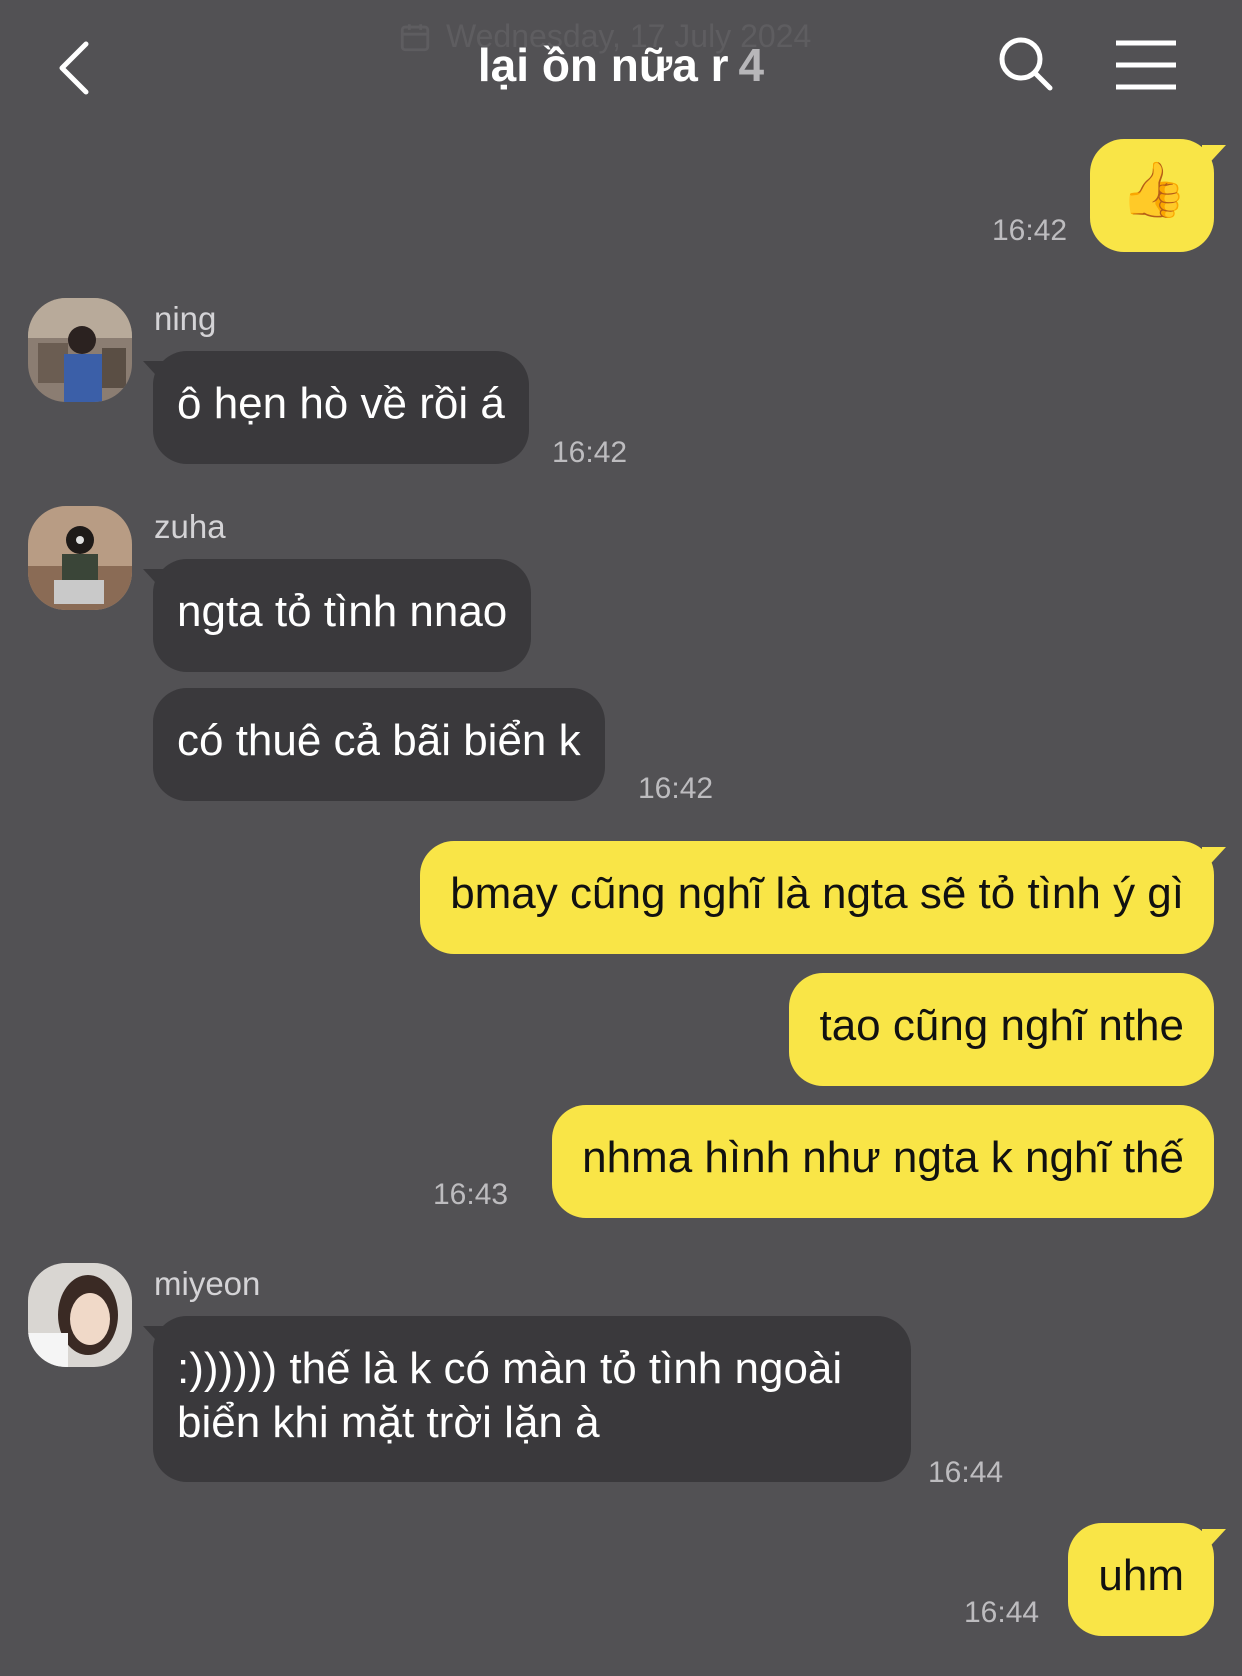 The image size is (1242, 1676). Describe the element at coordinates (471, 1194) in the screenshot. I see `message-time: 16:43` at that location.